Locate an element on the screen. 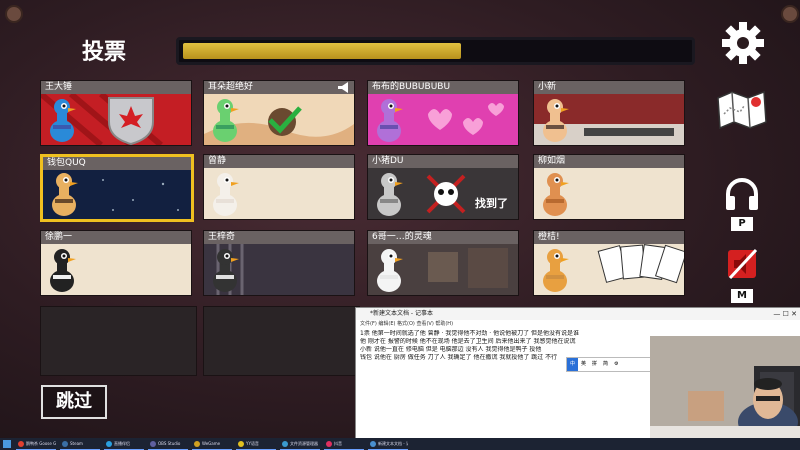  ime-candidate-bar: 中英拼简 ⚙ is located at coordinates (609, 364).